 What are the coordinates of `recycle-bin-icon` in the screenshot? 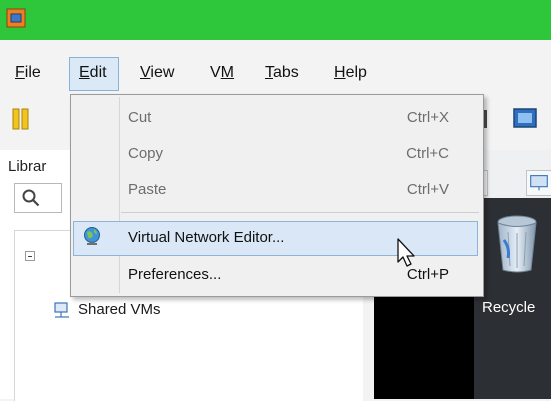 It's located at (517, 244).